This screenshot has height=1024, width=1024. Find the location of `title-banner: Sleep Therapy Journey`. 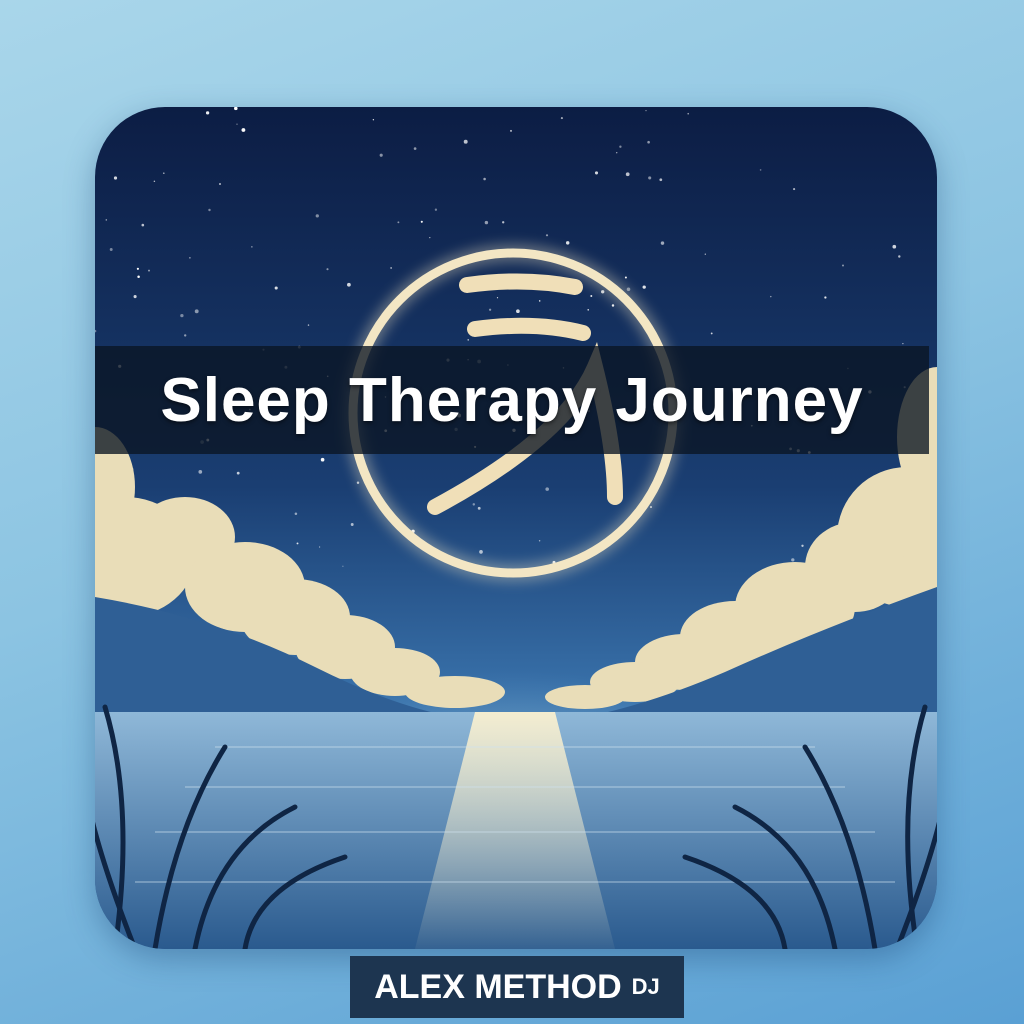

title-banner: Sleep Therapy Journey is located at coordinates (512, 400).